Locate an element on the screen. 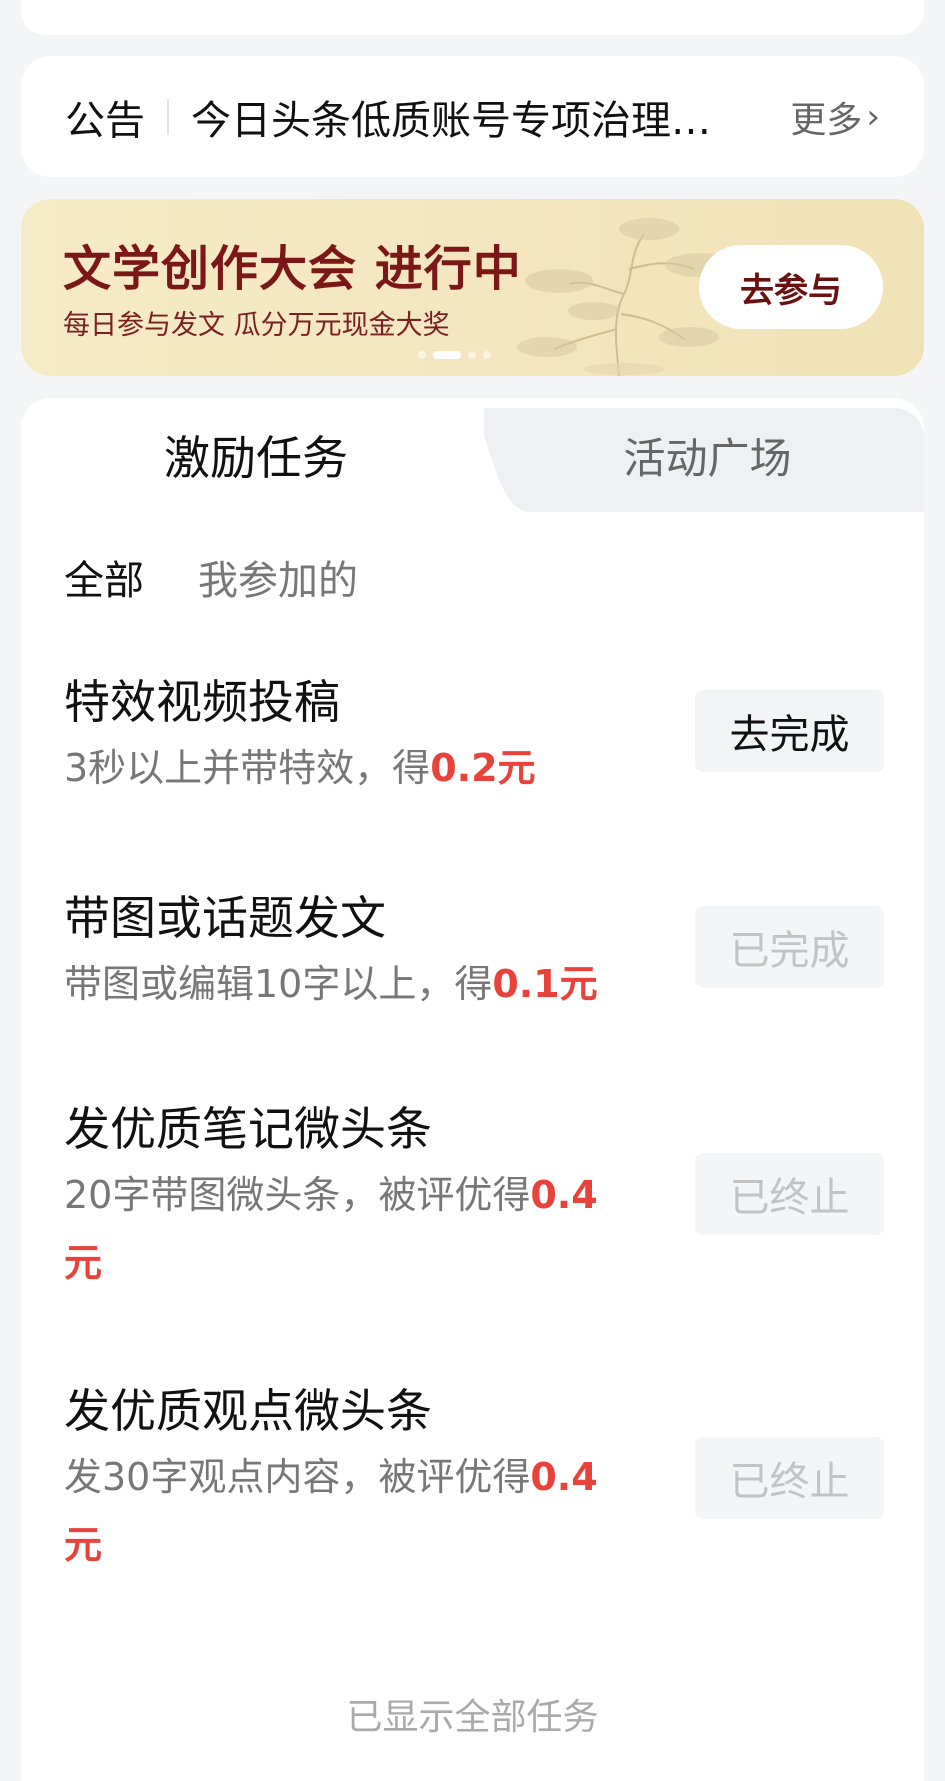  carousel-indicator is located at coordinates (454, 355).